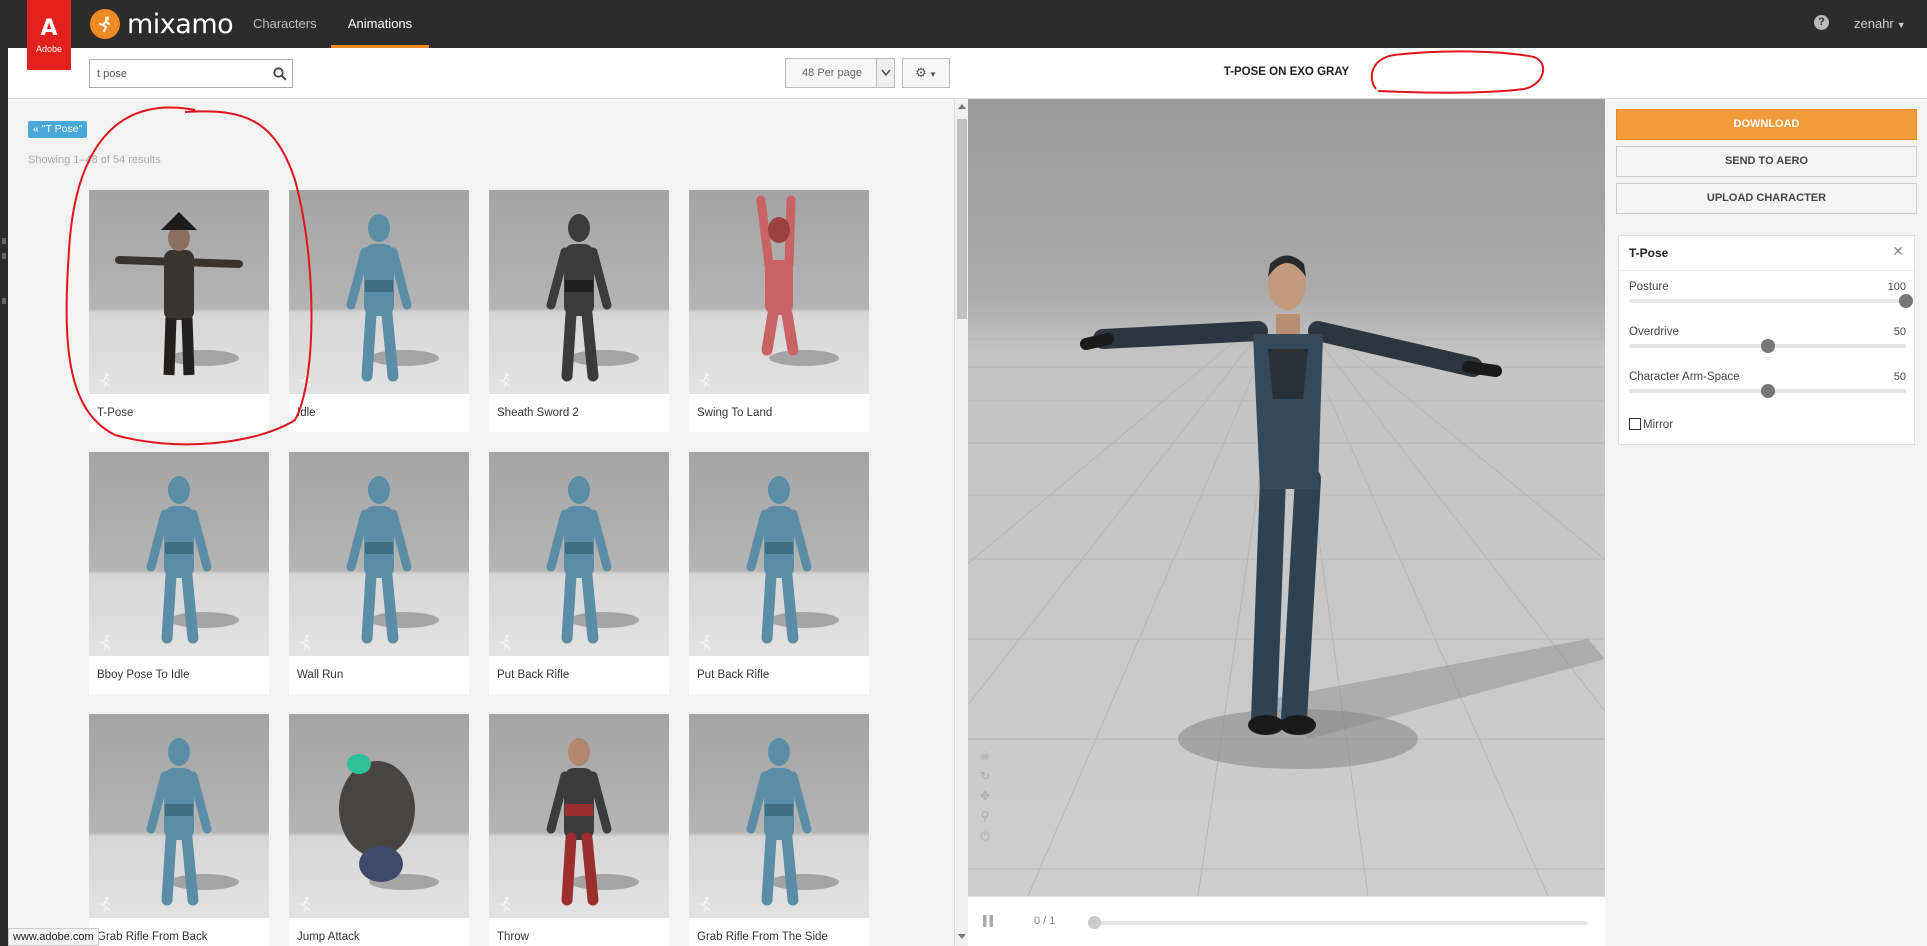 The height and width of the screenshot is (946, 1927). What do you see at coordinates (380, 24) in the screenshot?
I see `tab-animations: Animations` at bounding box center [380, 24].